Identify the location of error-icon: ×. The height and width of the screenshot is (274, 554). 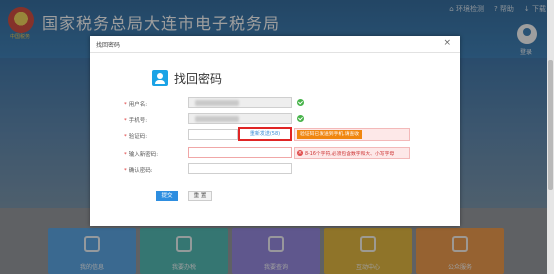
(300, 153).